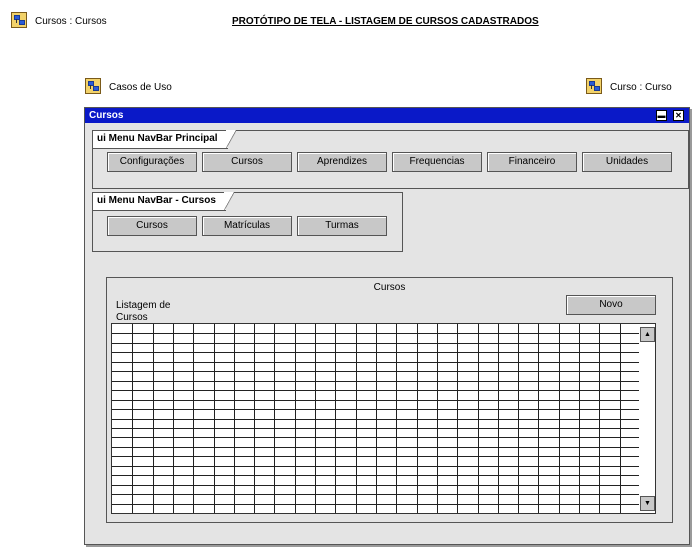  What do you see at coordinates (93, 86) in the screenshot?
I see `use-case-diagram-icon` at bounding box center [93, 86].